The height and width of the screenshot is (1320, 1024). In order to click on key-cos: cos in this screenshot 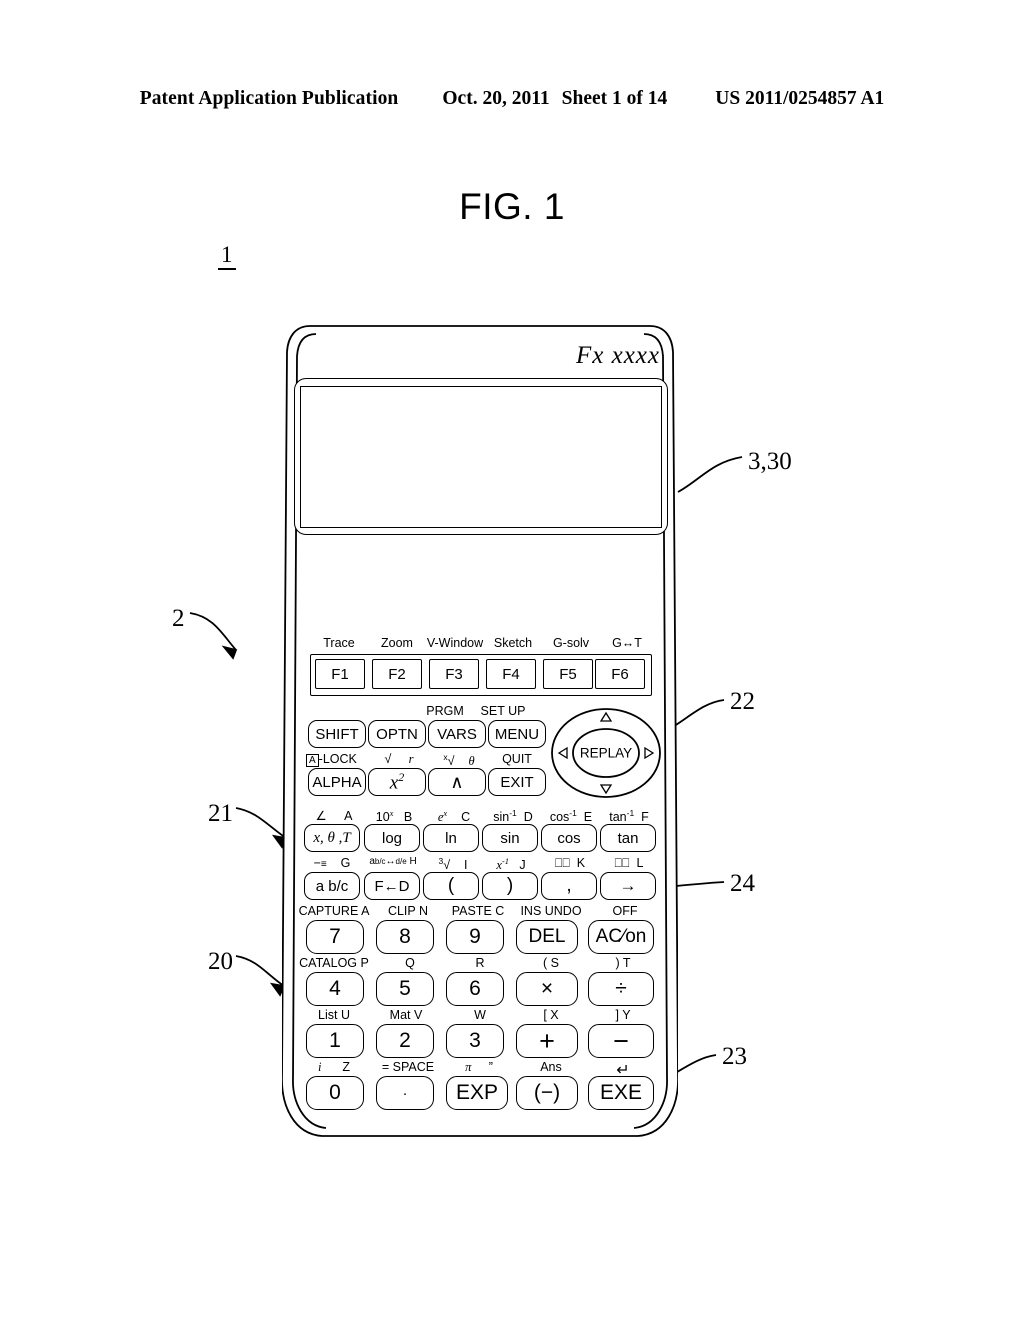, I will do `click(569, 838)`.